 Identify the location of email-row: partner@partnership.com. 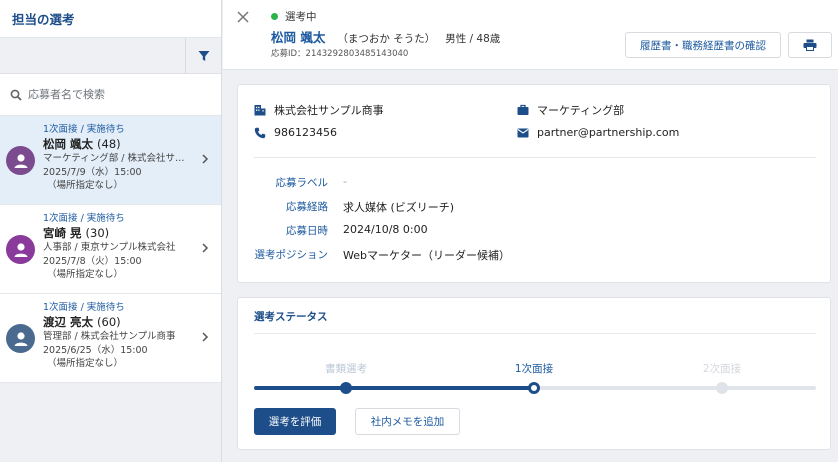
(598, 132).